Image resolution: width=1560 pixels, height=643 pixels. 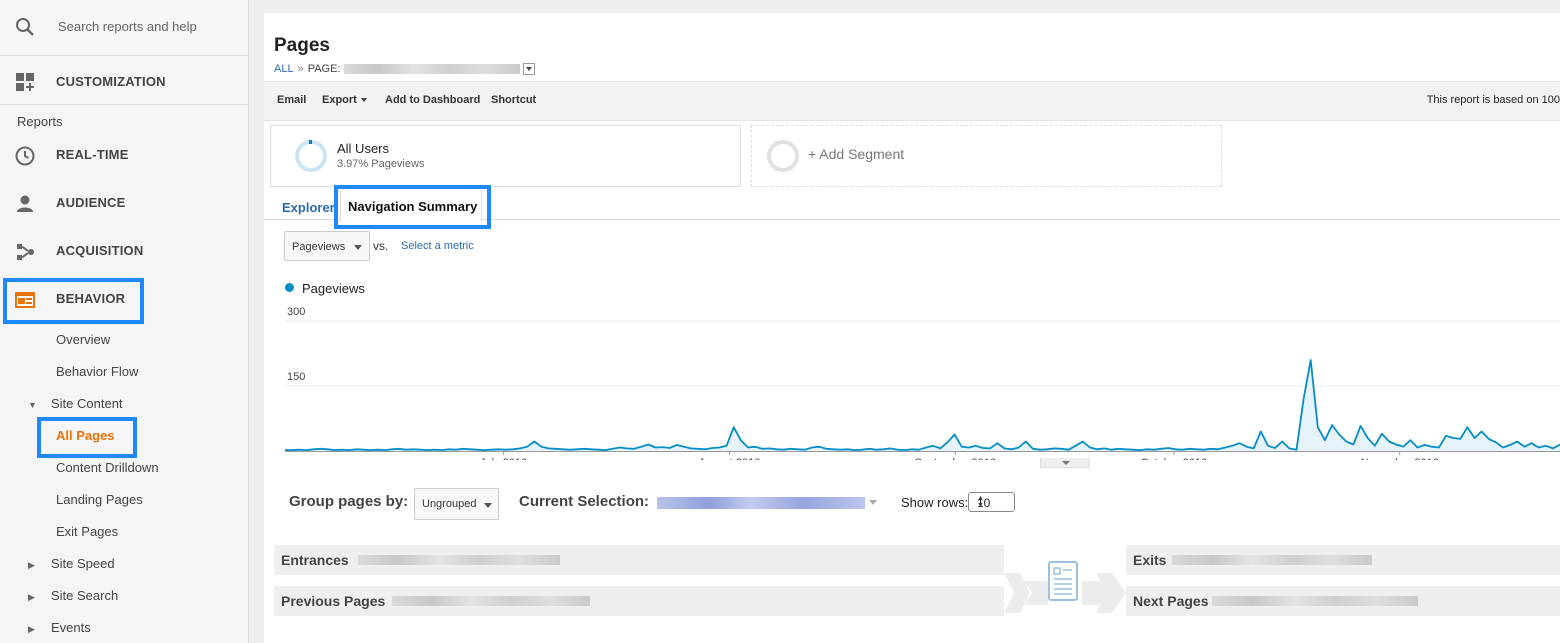 What do you see at coordinates (381, 164) in the screenshot?
I see `segment-share: 3.97% Pageviews` at bounding box center [381, 164].